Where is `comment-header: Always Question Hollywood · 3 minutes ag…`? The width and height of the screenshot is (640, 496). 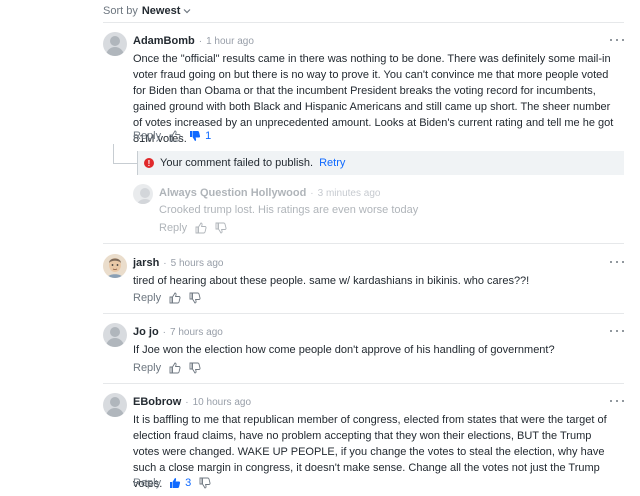
comment-header: Always Question Hollywood · 3 minutes ag… is located at coordinates (269, 193).